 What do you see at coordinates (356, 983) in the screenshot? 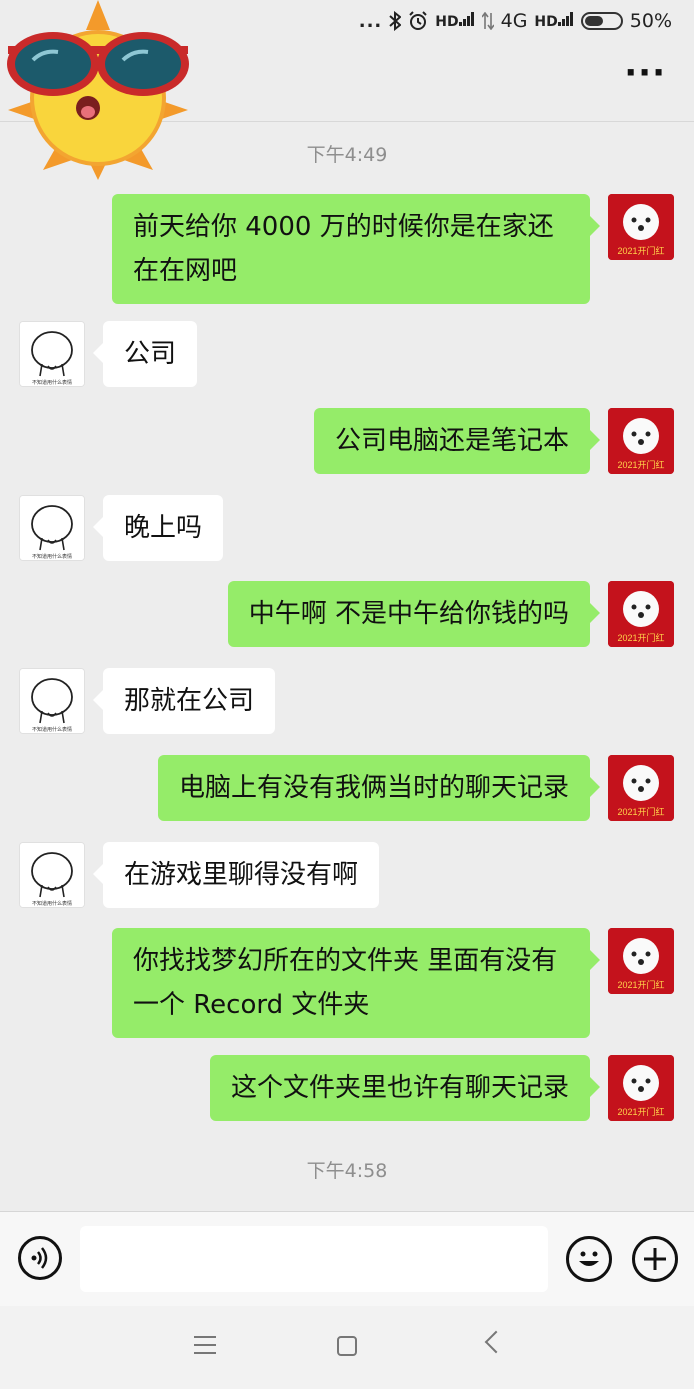
I see `message-bubble-sent: 你找找梦幻所在的文件夹 里面有没有一个 Record 文件夹` at bounding box center [356, 983].